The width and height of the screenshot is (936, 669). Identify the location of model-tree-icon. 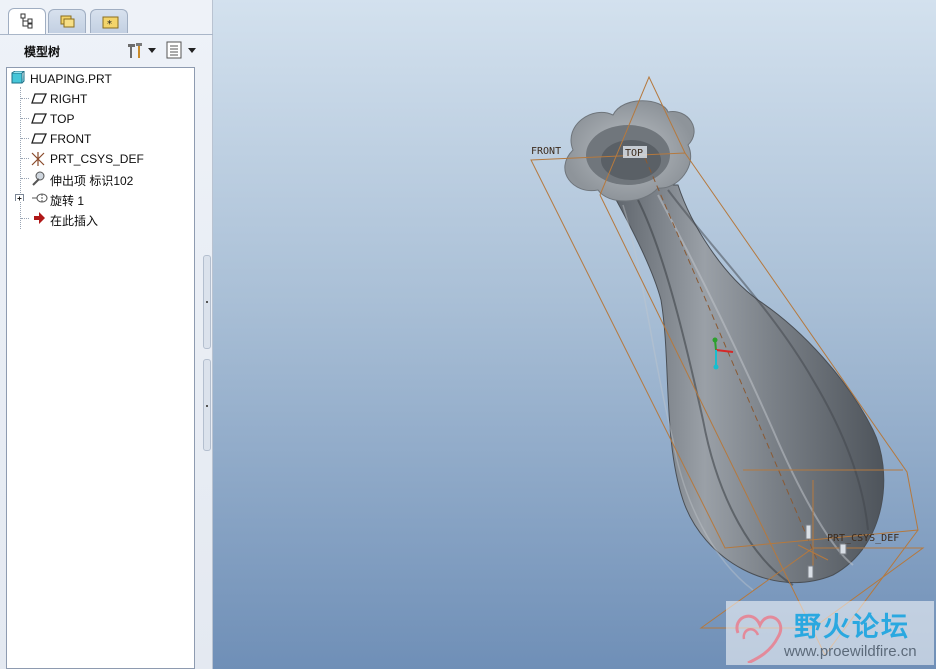
(26, 21).